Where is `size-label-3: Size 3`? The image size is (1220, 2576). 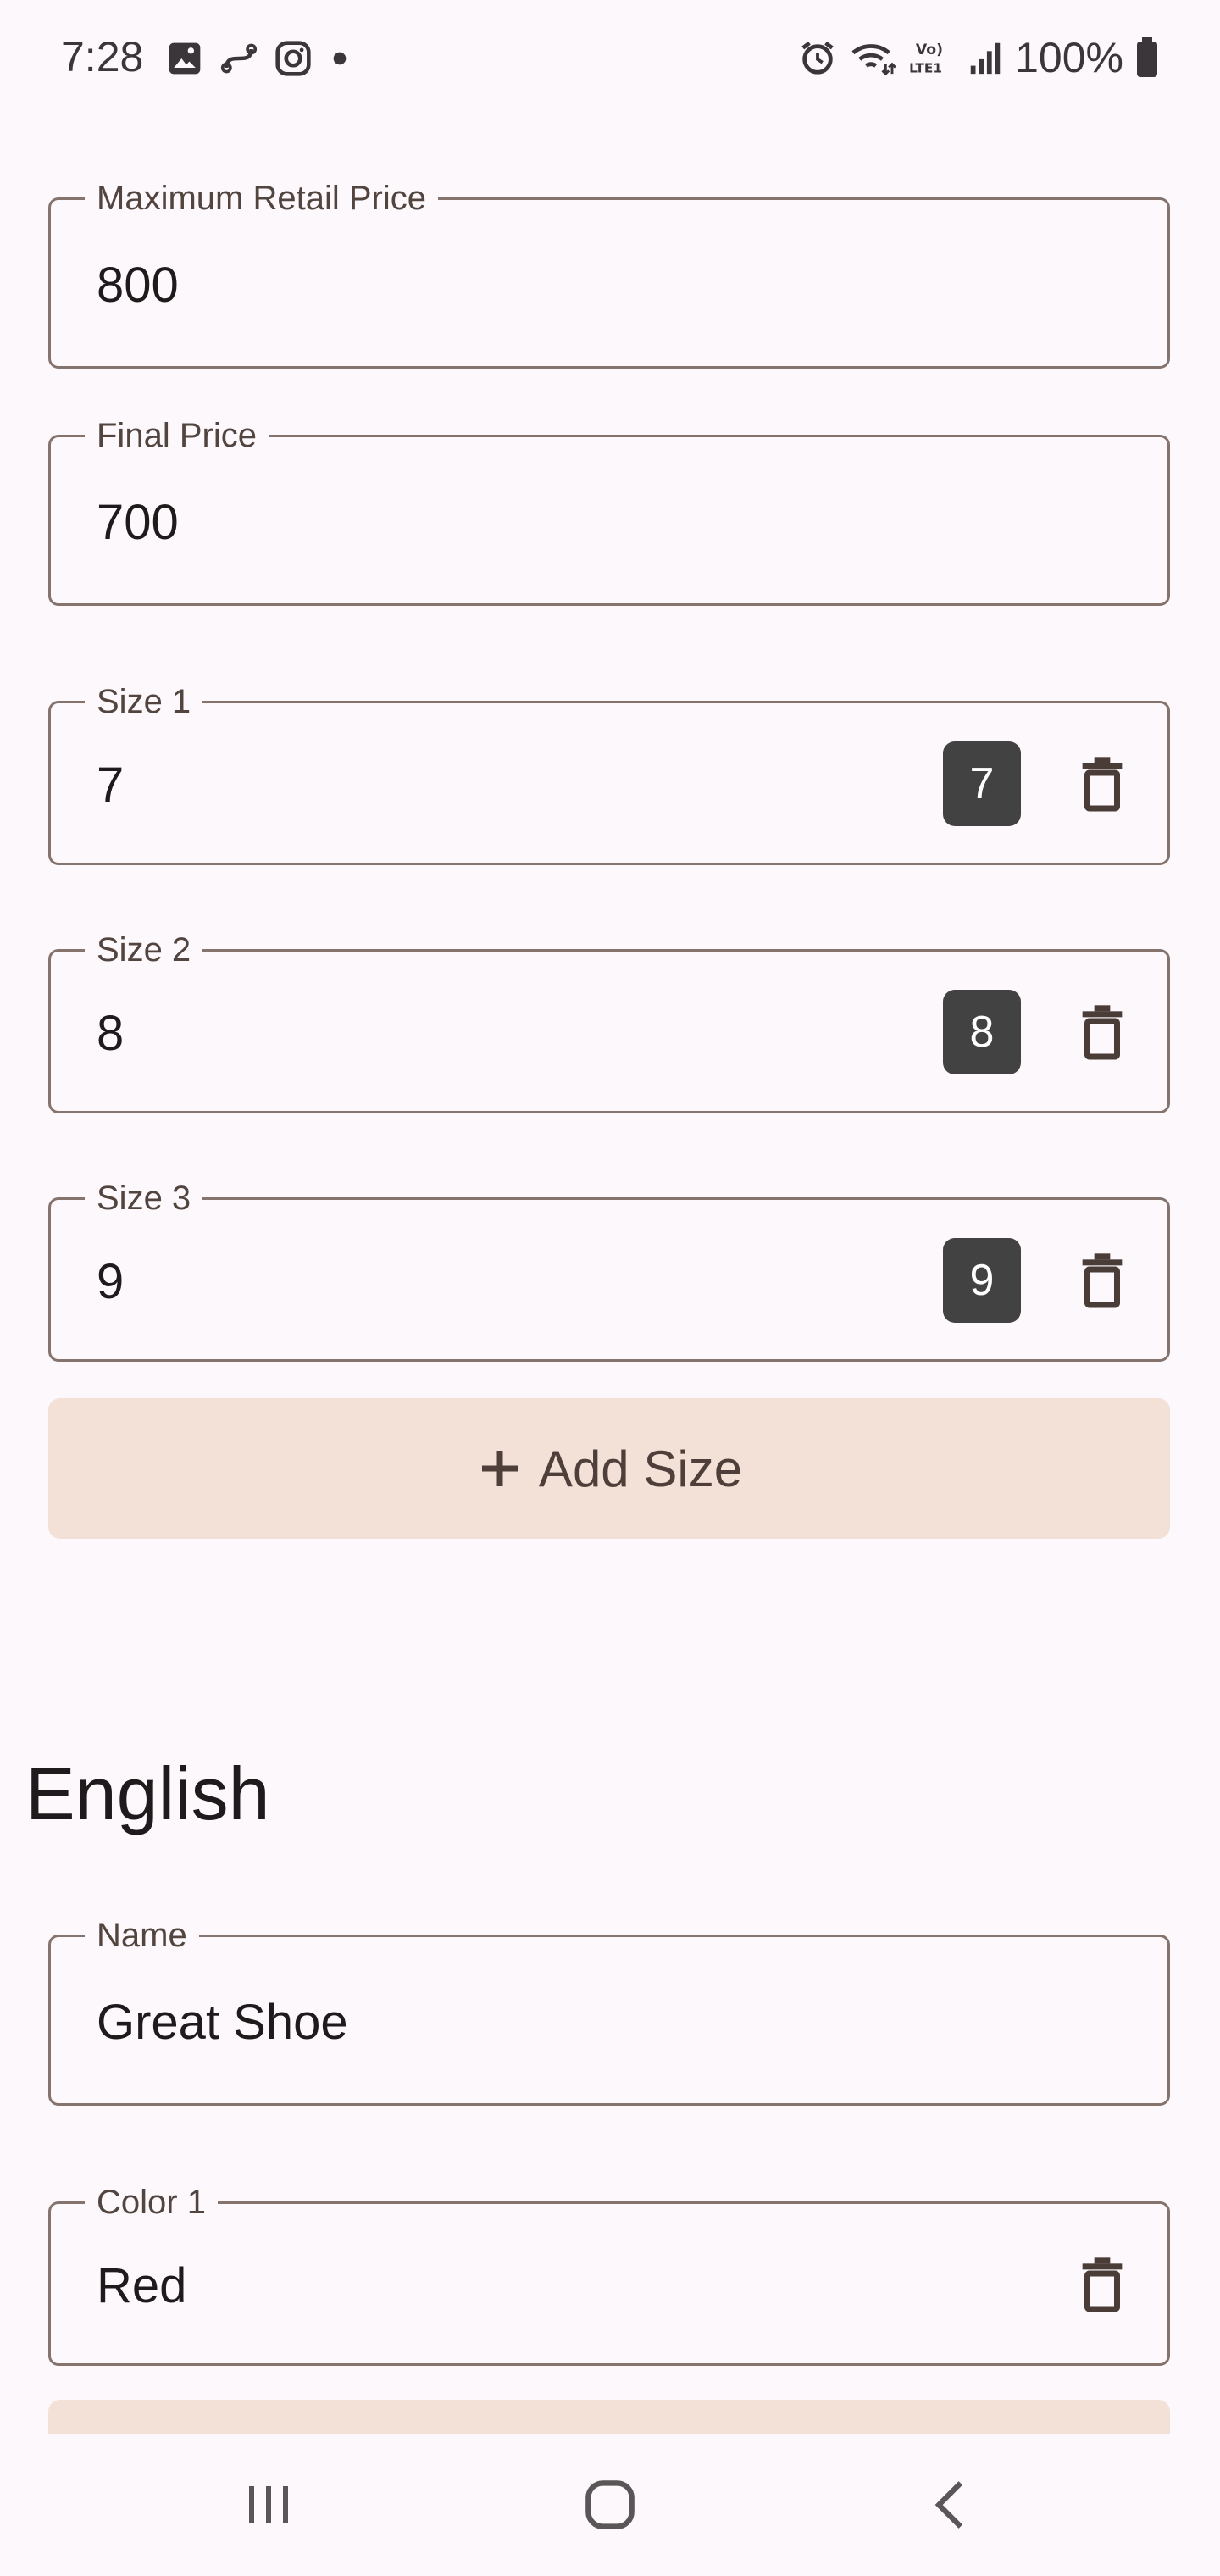 size-label-3: Size 3 is located at coordinates (144, 1198).